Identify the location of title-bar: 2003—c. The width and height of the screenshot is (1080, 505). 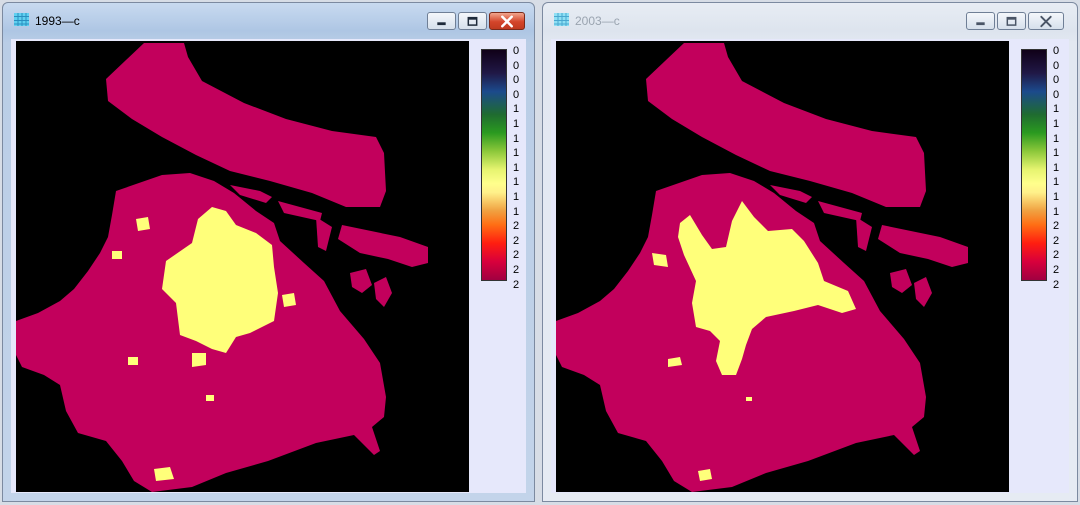
(810, 19).